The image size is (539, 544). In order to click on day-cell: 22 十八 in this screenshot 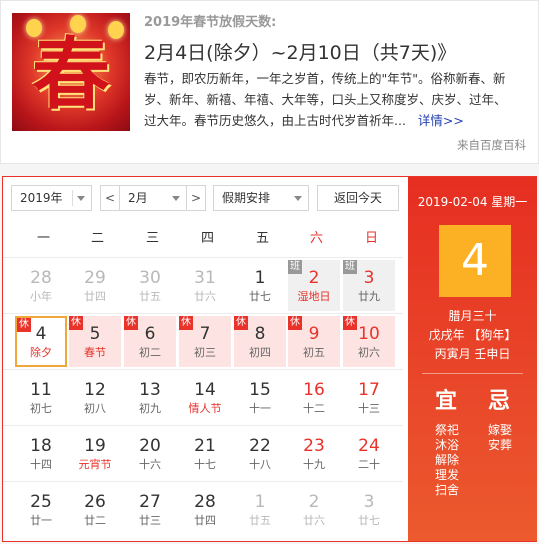, I will do `click(260, 453)`.